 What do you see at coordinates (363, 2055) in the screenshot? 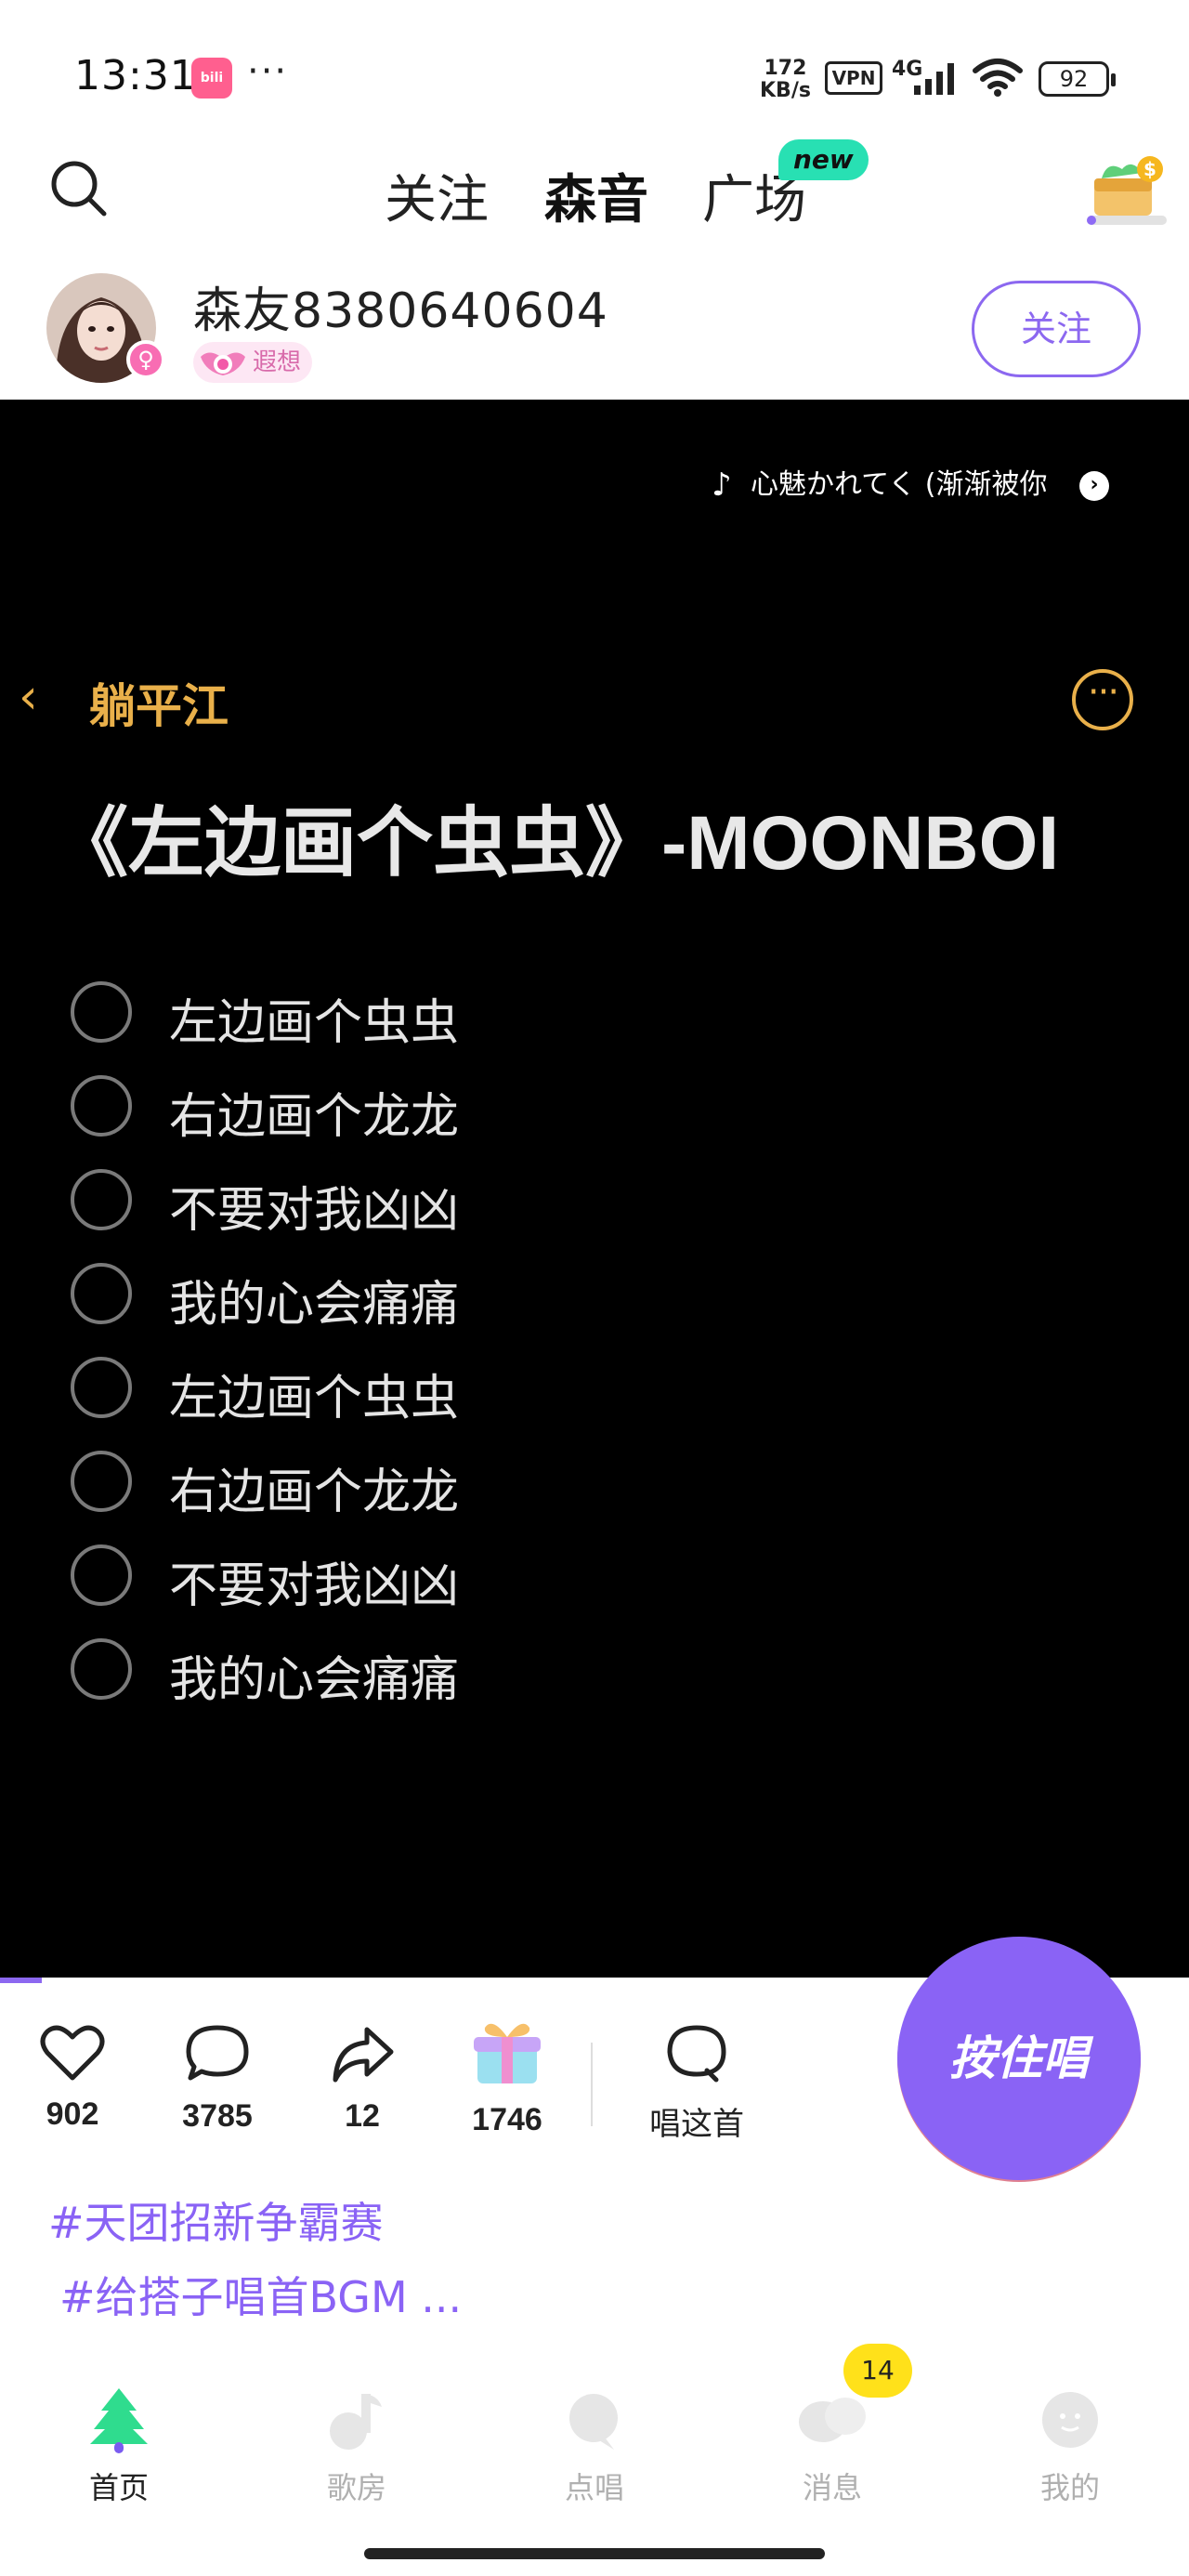
I see `share-icon` at bounding box center [363, 2055].